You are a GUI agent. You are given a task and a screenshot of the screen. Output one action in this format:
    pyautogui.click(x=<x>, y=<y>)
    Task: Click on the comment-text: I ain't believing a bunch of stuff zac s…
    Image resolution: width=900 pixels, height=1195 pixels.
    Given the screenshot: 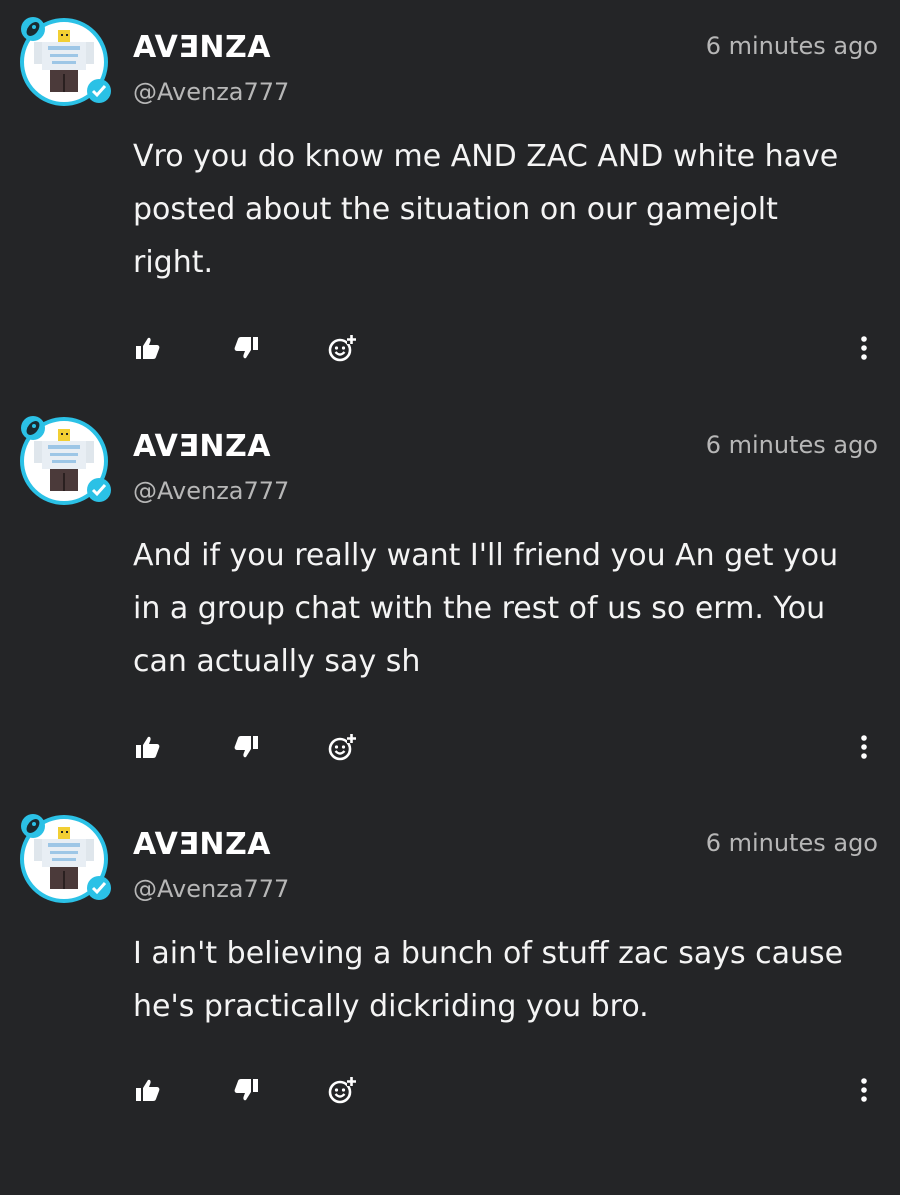 What is the action you would take?
    pyautogui.click(x=488, y=980)
    